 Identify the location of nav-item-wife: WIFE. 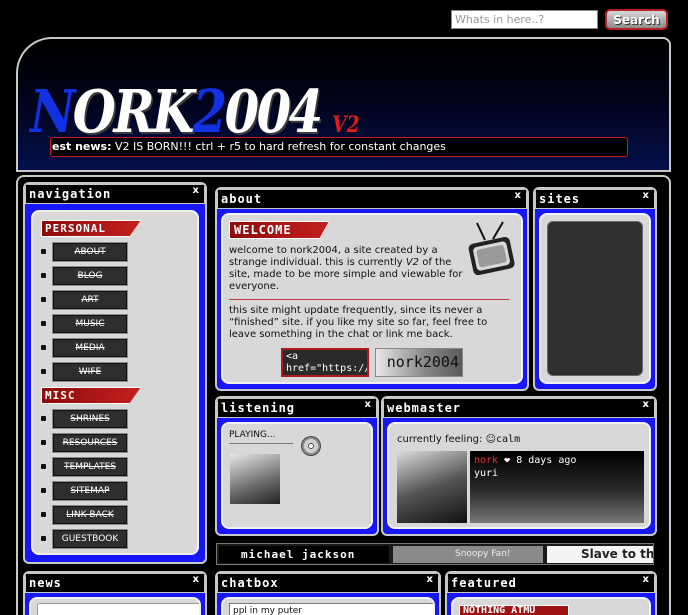
(90, 372).